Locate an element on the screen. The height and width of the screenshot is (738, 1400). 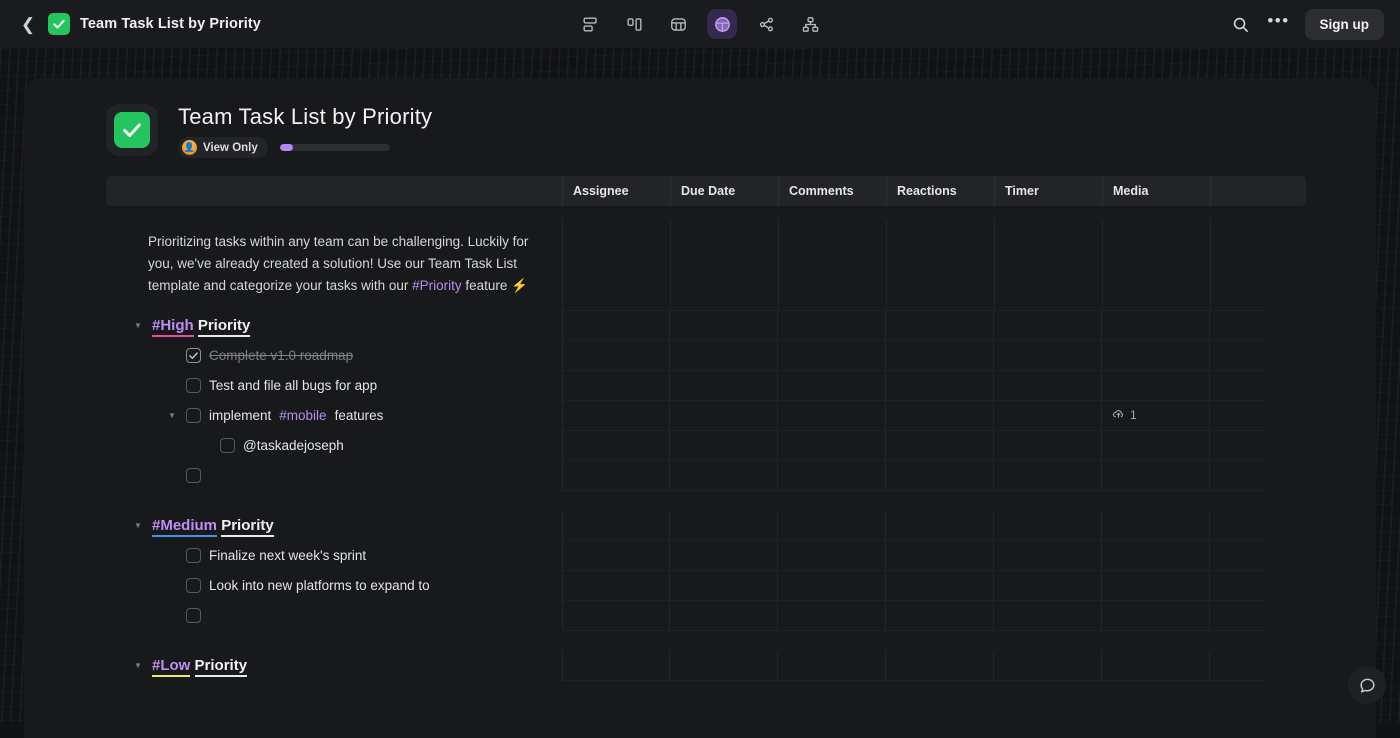
table-view-icon is located at coordinates (678, 24).